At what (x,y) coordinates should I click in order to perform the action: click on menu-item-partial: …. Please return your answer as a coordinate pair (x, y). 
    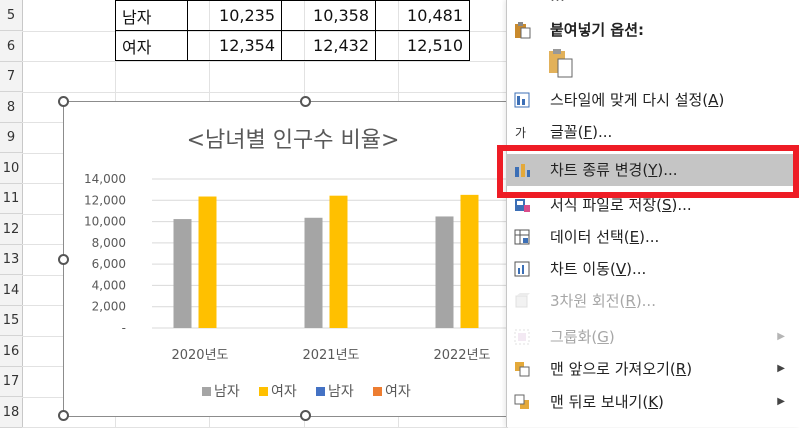
    Looking at the image, I should click on (653, 6).